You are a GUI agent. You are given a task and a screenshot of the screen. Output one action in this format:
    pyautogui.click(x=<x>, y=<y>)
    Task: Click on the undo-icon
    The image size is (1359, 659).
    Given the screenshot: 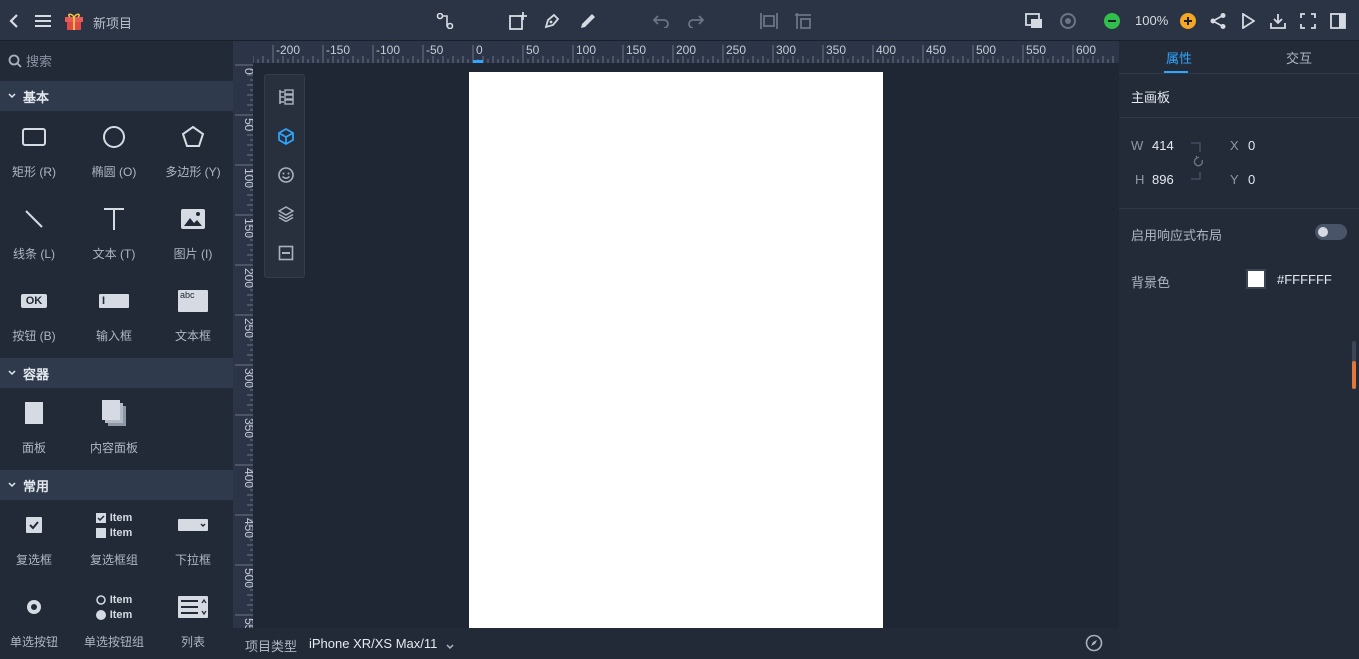 What is the action you would take?
    pyautogui.click(x=661, y=20)
    